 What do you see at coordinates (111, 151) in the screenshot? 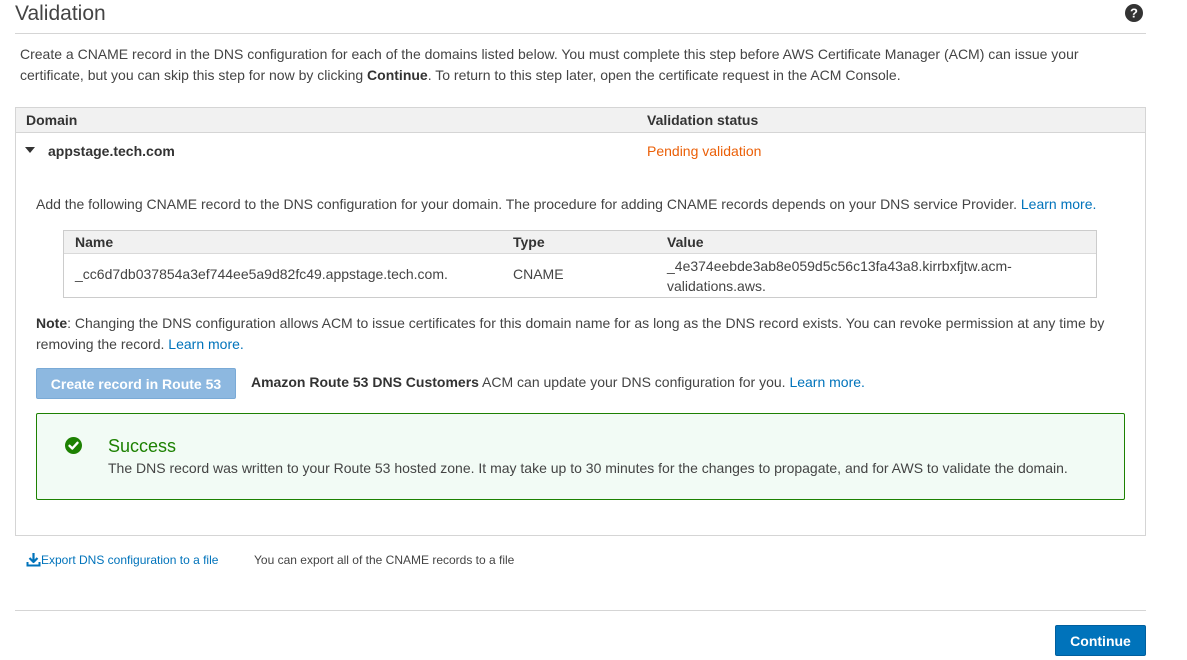
I see `domain-name: appstage.tech.com` at bounding box center [111, 151].